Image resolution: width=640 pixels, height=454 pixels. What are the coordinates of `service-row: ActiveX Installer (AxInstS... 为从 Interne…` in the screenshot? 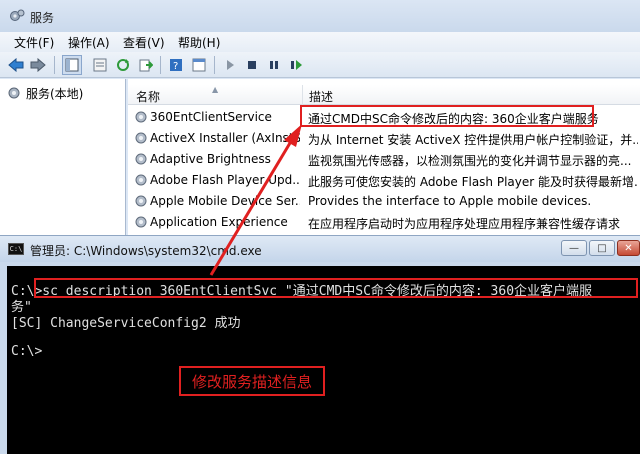 It's located at (384, 138).